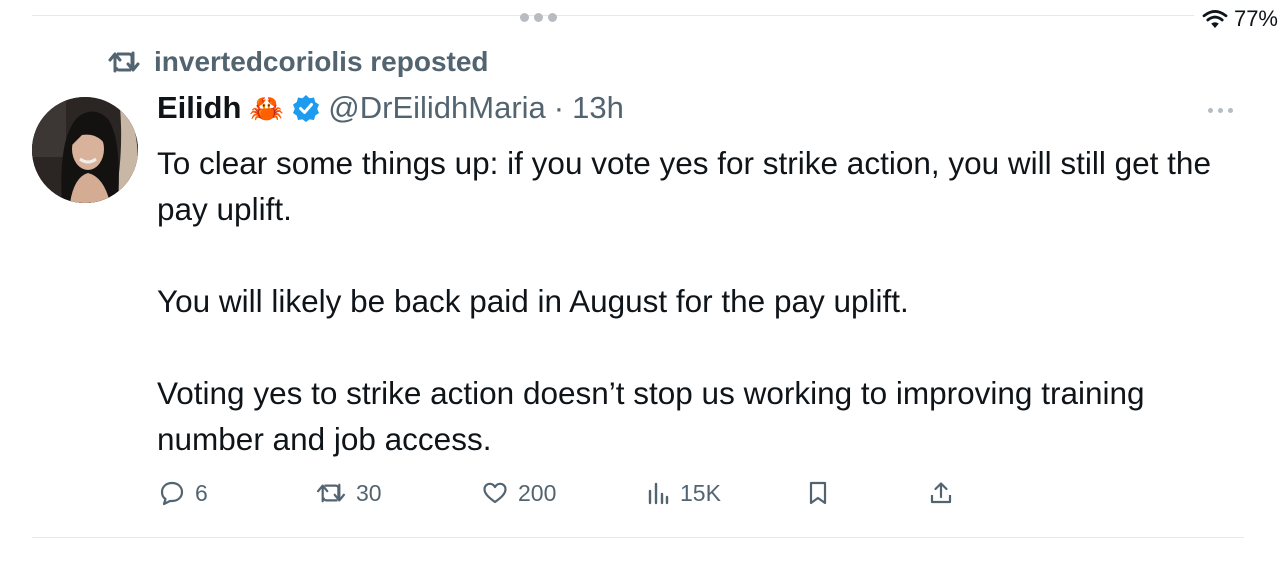 The height and width of the screenshot is (565, 1282). Describe the element at coordinates (658, 493) in the screenshot. I see `analytics-icon` at that location.